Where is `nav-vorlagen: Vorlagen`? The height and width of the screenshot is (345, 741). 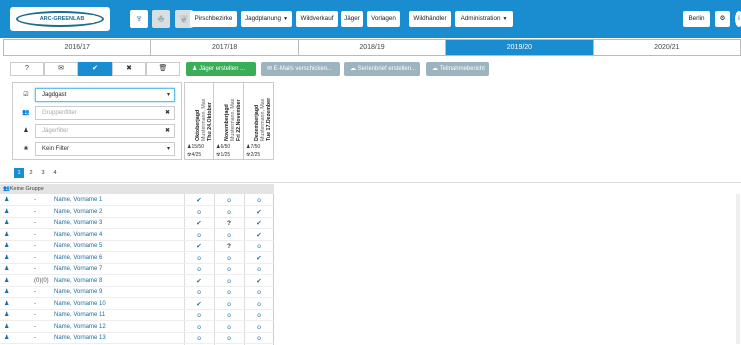 nav-vorlagen: Vorlagen is located at coordinates (383, 19).